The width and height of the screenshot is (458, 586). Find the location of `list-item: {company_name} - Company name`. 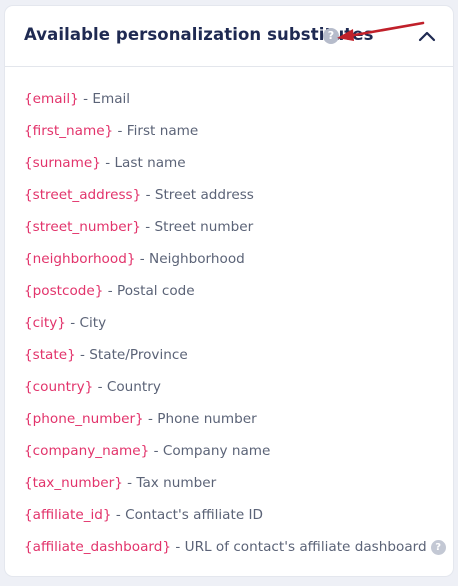

list-item: {company_name} - Company name is located at coordinates (236, 456).